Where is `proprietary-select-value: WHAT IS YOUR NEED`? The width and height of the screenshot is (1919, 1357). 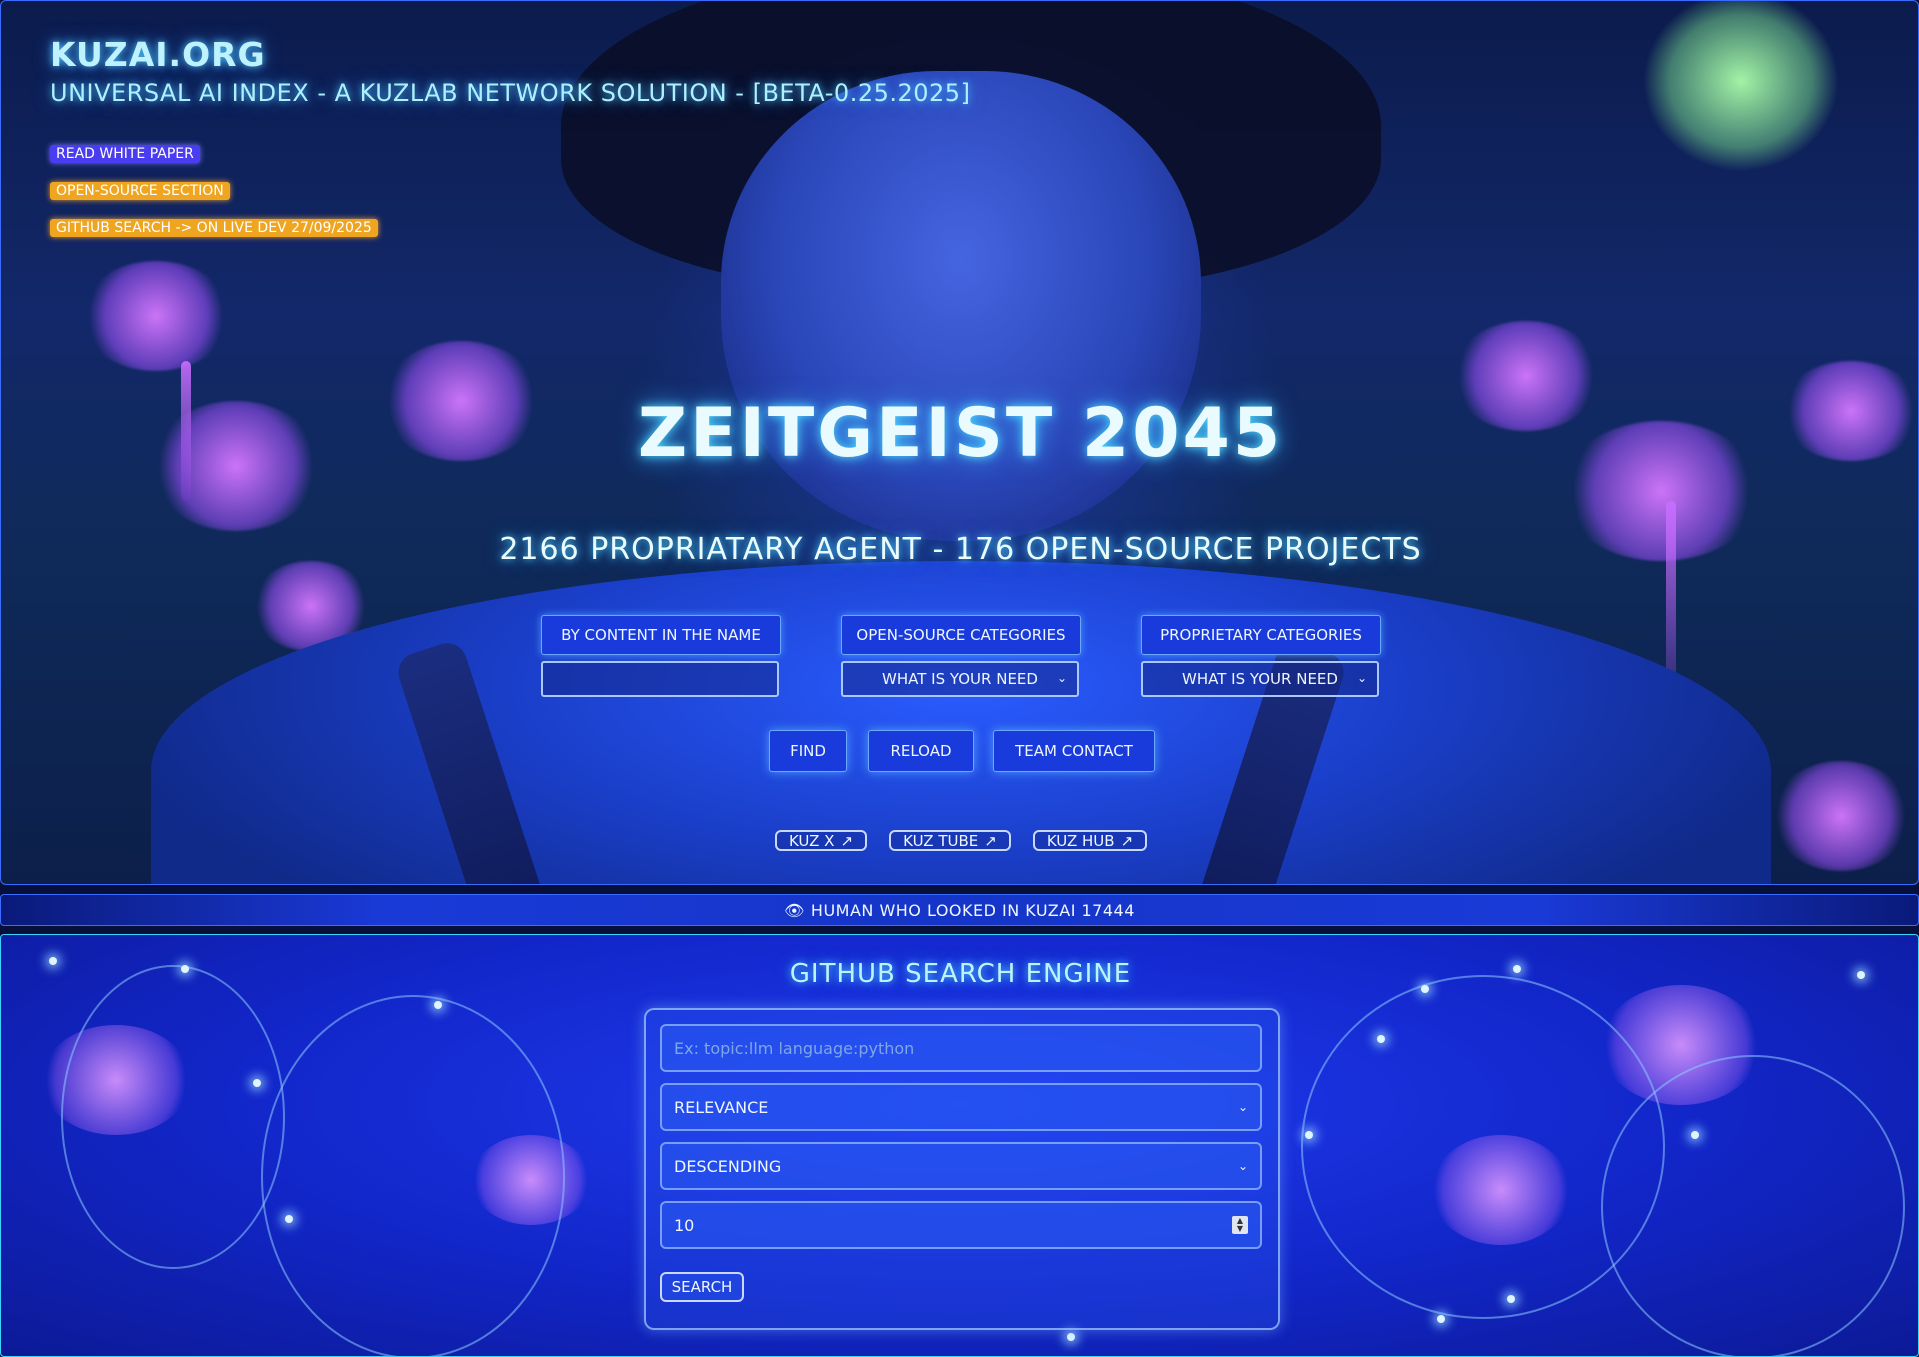
proprietary-select-value: WHAT IS YOUR NEED is located at coordinates (1260, 679).